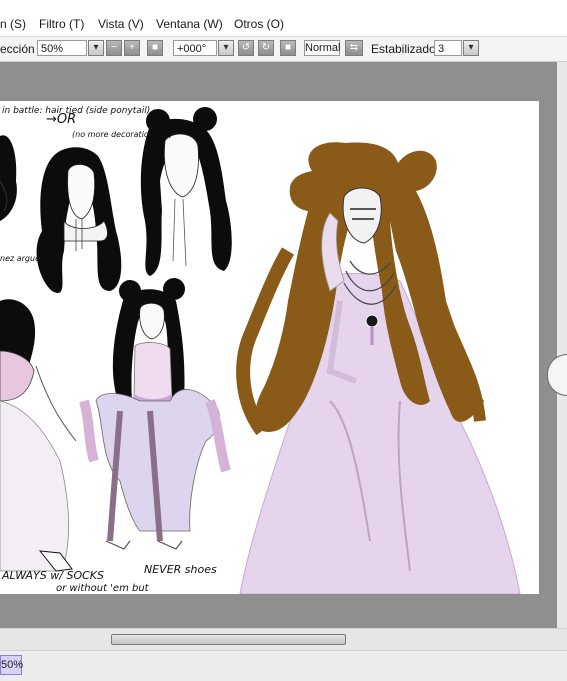 This screenshot has height=681, width=567. I want to click on flip-horizontal-icon: ⇆, so click(354, 48).